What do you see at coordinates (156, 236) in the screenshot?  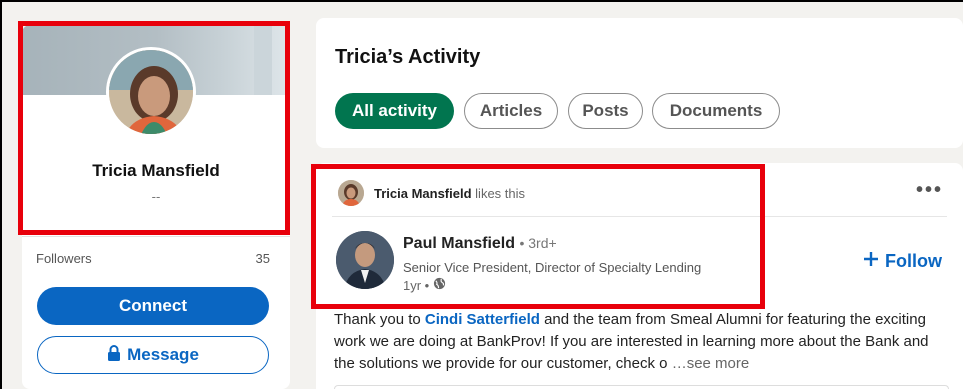 I see `divider` at bounding box center [156, 236].